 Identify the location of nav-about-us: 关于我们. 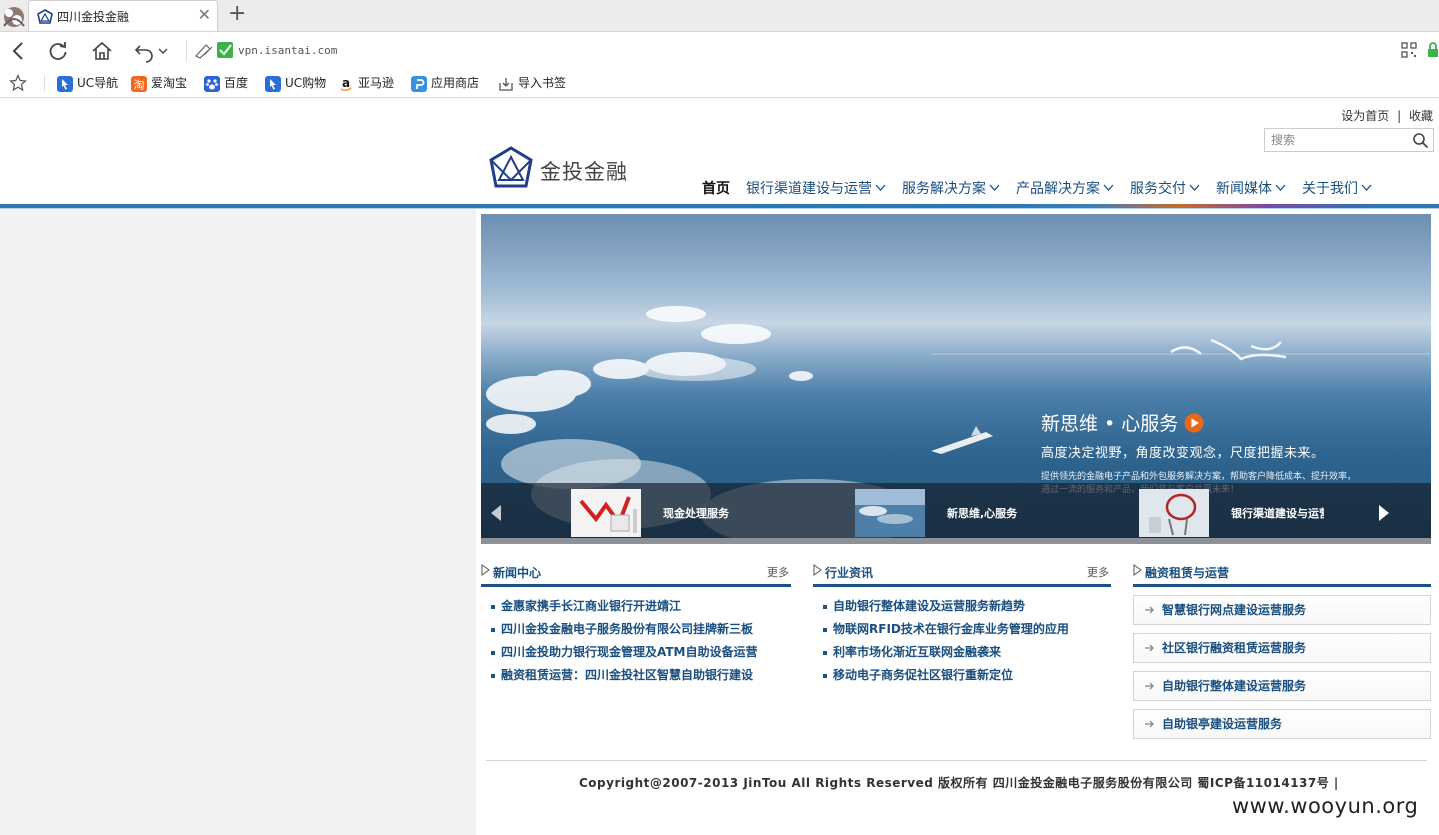
(1341, 188).